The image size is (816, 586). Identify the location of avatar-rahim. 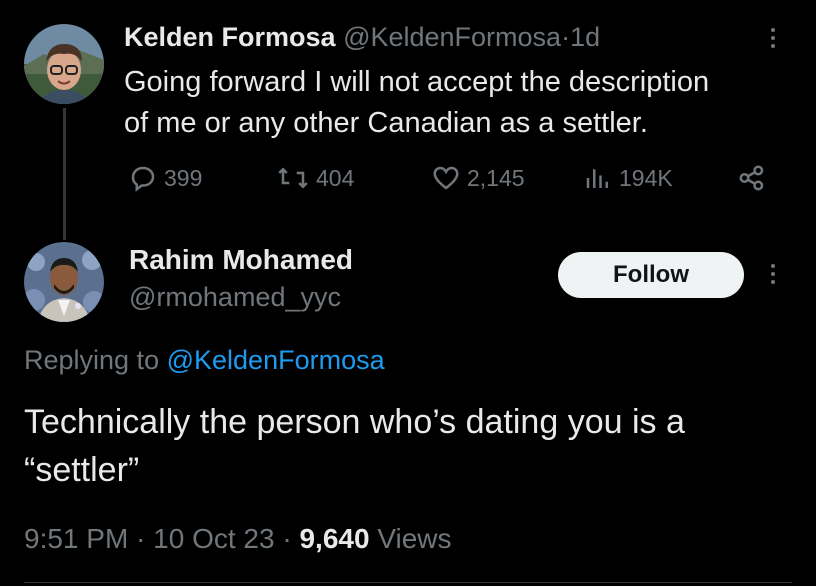
(64, 282).